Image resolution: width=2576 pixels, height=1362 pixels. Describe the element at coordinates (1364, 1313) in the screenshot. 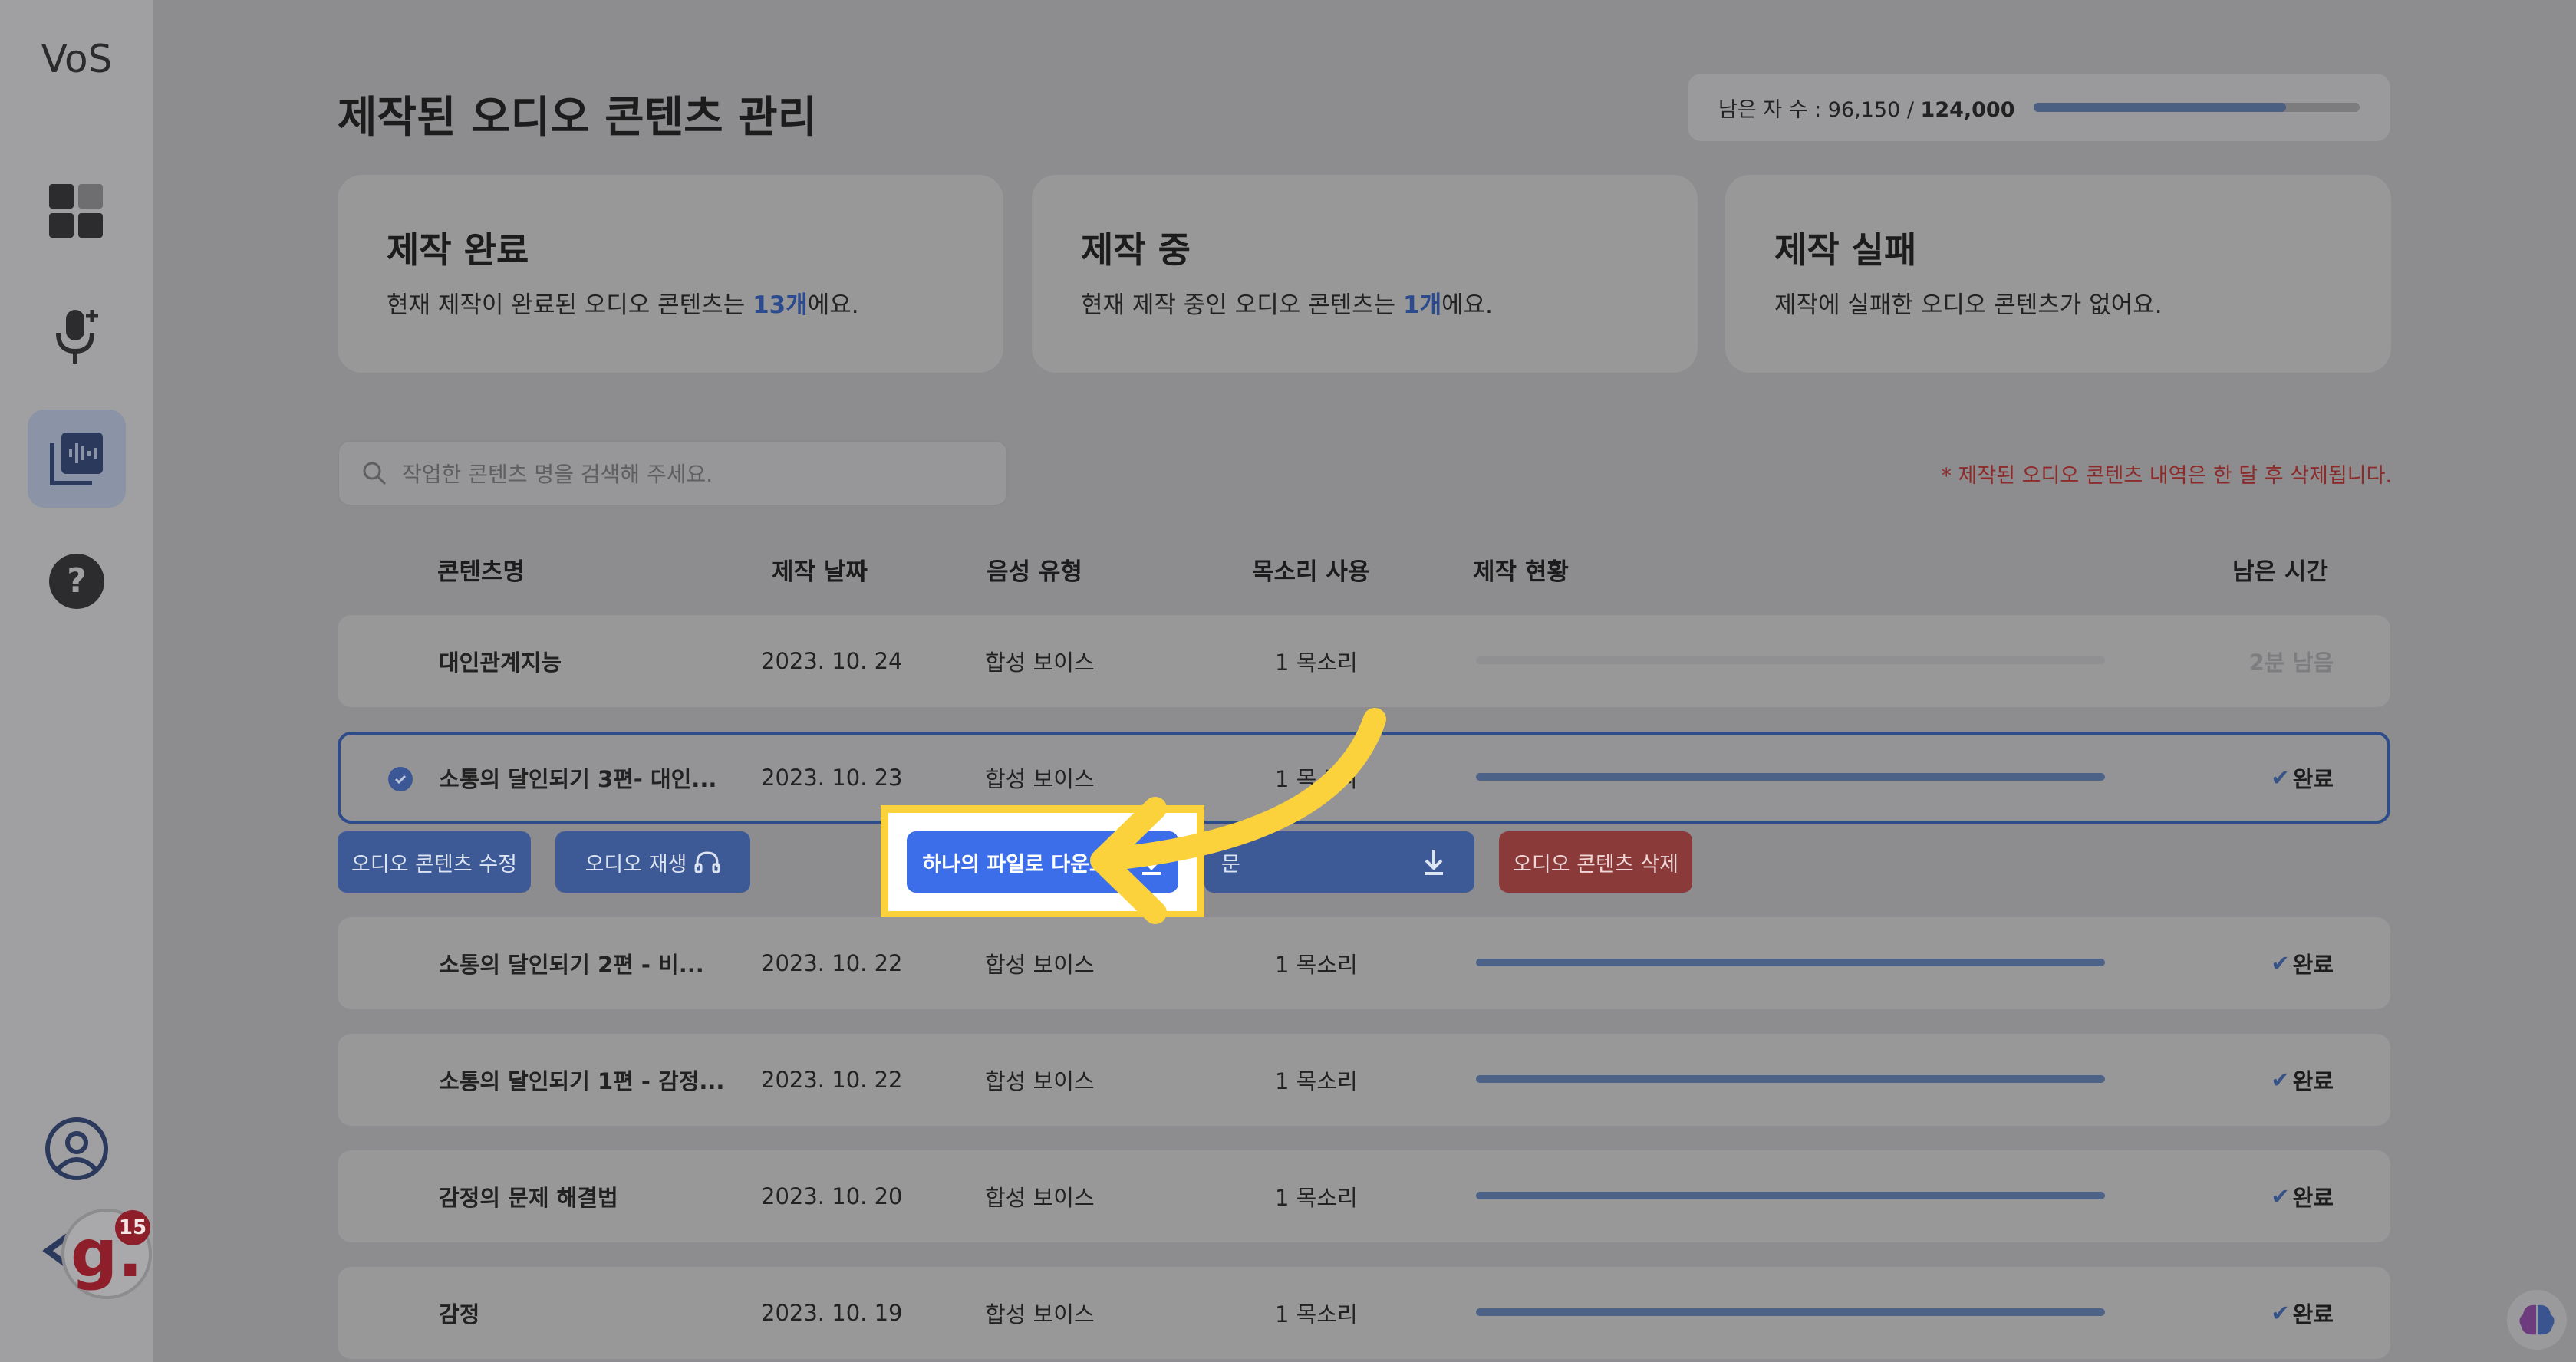

I see `table-row: 감정 2023. 10. 19 합성 보이스 1 목소리 ✔ 완료` at that location.